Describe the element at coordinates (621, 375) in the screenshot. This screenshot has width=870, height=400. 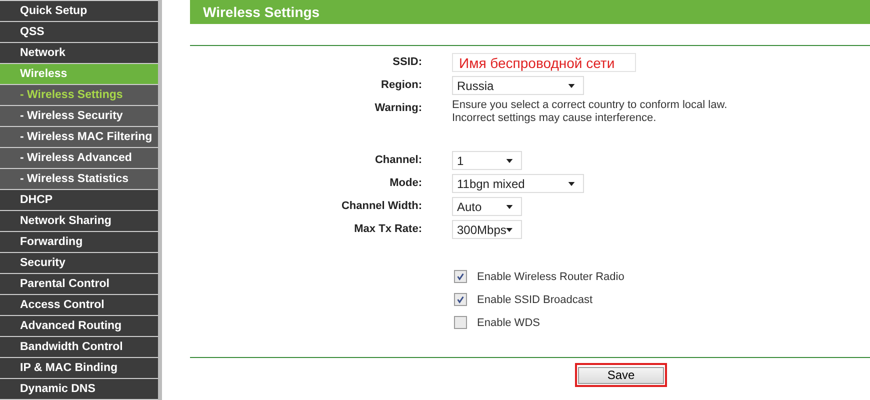
I see `save-button: Save` at that location.